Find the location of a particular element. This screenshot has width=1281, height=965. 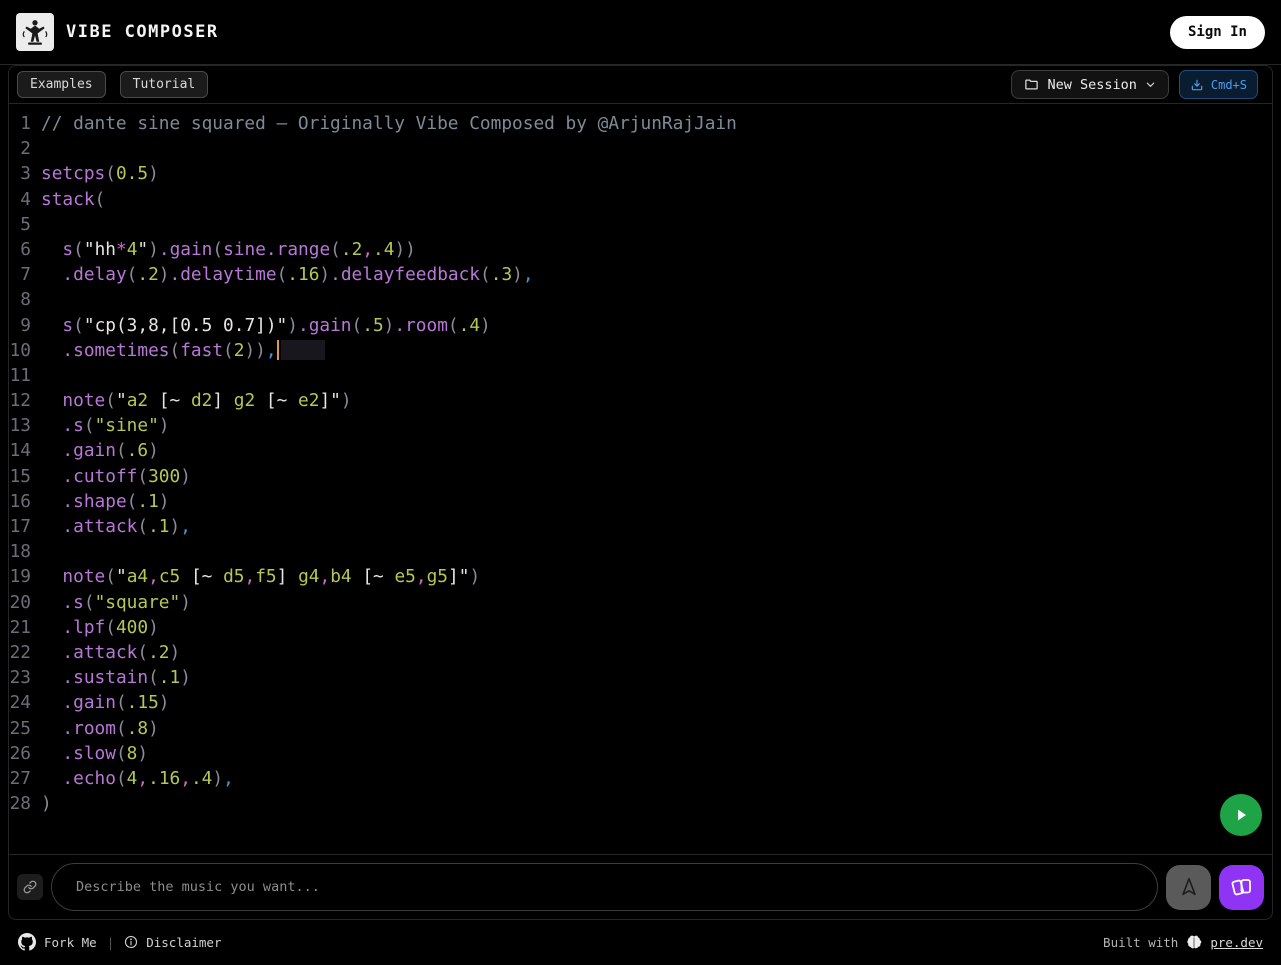

code-text: .attack(.2) is located at coordinates (121, 652).